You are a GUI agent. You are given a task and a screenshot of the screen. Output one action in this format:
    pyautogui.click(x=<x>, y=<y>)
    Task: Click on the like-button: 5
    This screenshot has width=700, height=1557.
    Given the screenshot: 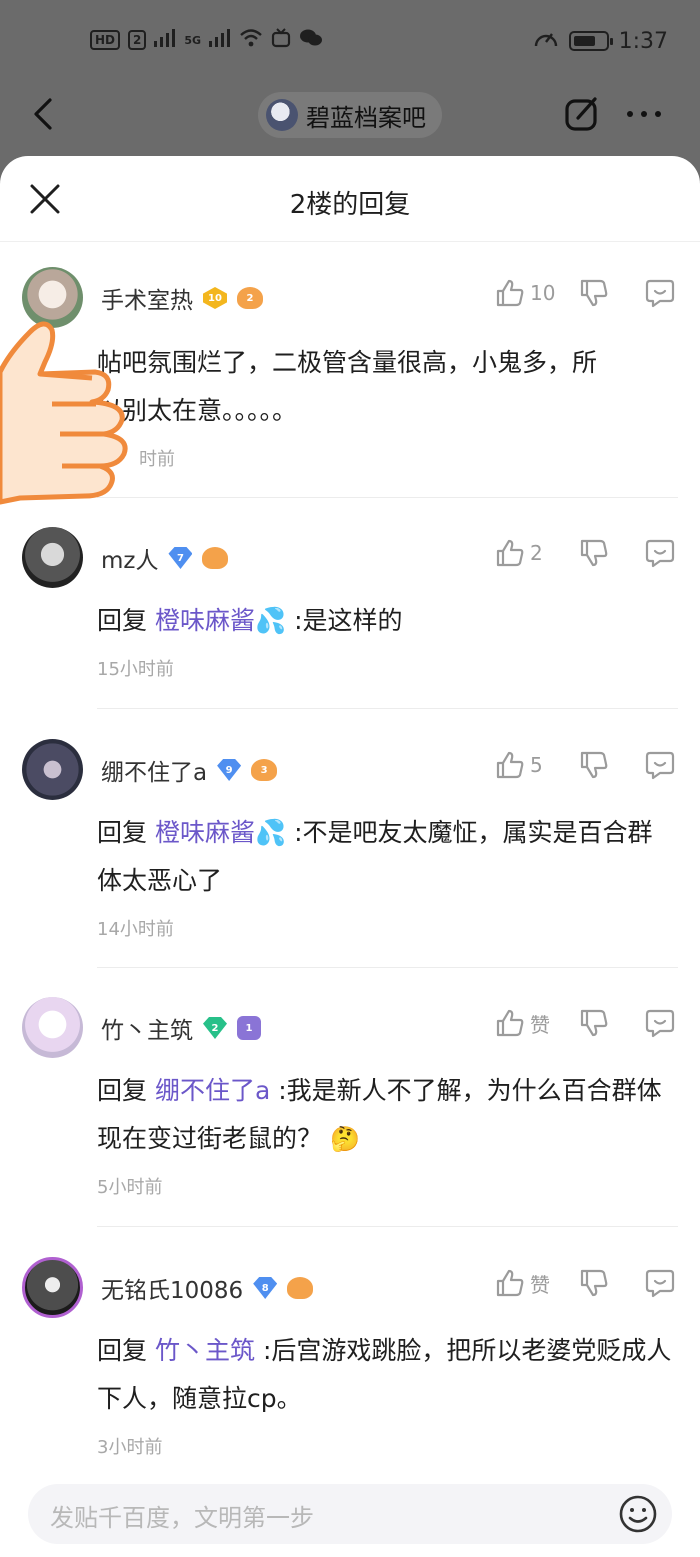 What is the action you would take?
    pyautogui.click(x=529, y=765)
    